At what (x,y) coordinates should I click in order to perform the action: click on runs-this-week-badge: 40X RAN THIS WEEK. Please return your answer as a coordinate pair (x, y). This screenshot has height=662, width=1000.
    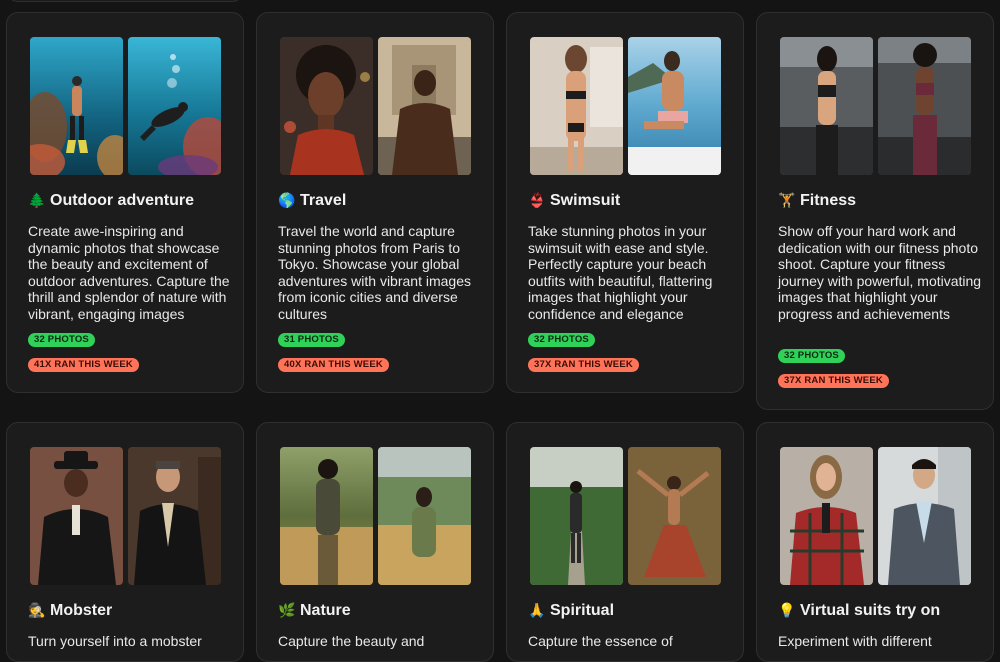
    Looking at the image, I should click on (333, 365).